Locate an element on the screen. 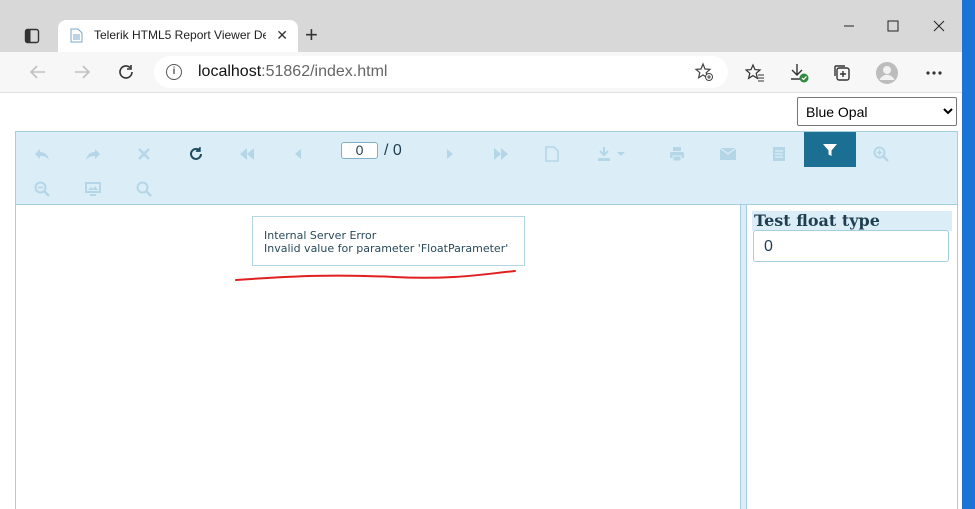 The height and width of the screenshot is (509, 975). export-icon is located at coordinates (612, 154).